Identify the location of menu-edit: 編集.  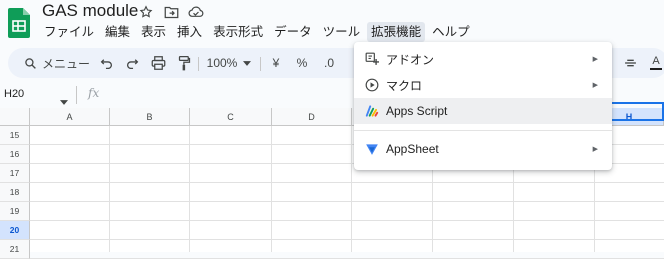
(117, 32).